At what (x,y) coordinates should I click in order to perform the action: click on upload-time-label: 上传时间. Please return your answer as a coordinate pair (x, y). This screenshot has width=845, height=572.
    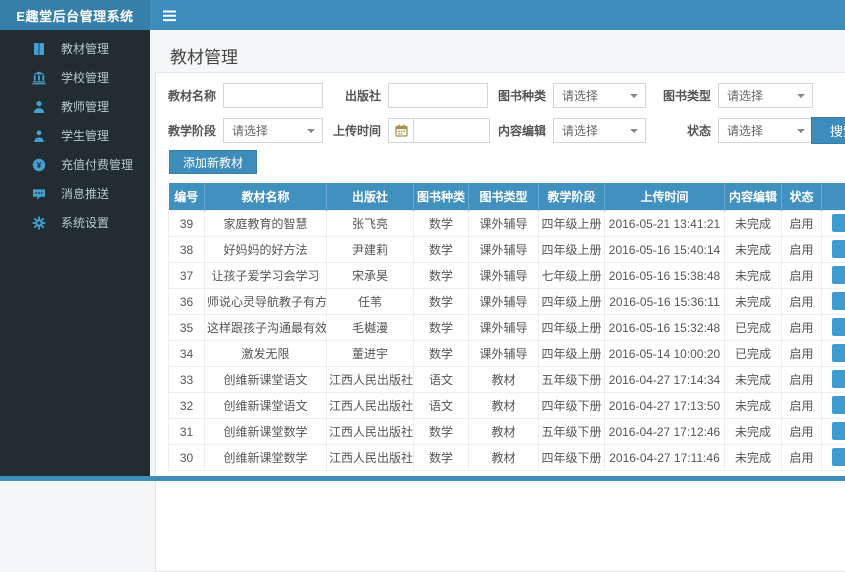
    Looking at the image, I should click on (357, 130).